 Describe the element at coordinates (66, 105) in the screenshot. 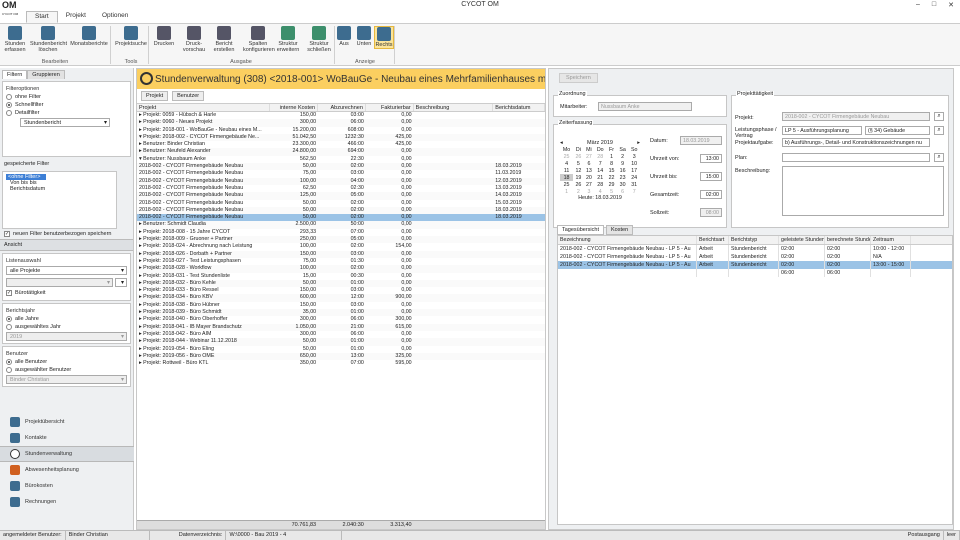

I see `radio-schnellfilter: Schnellfilter` at that location.